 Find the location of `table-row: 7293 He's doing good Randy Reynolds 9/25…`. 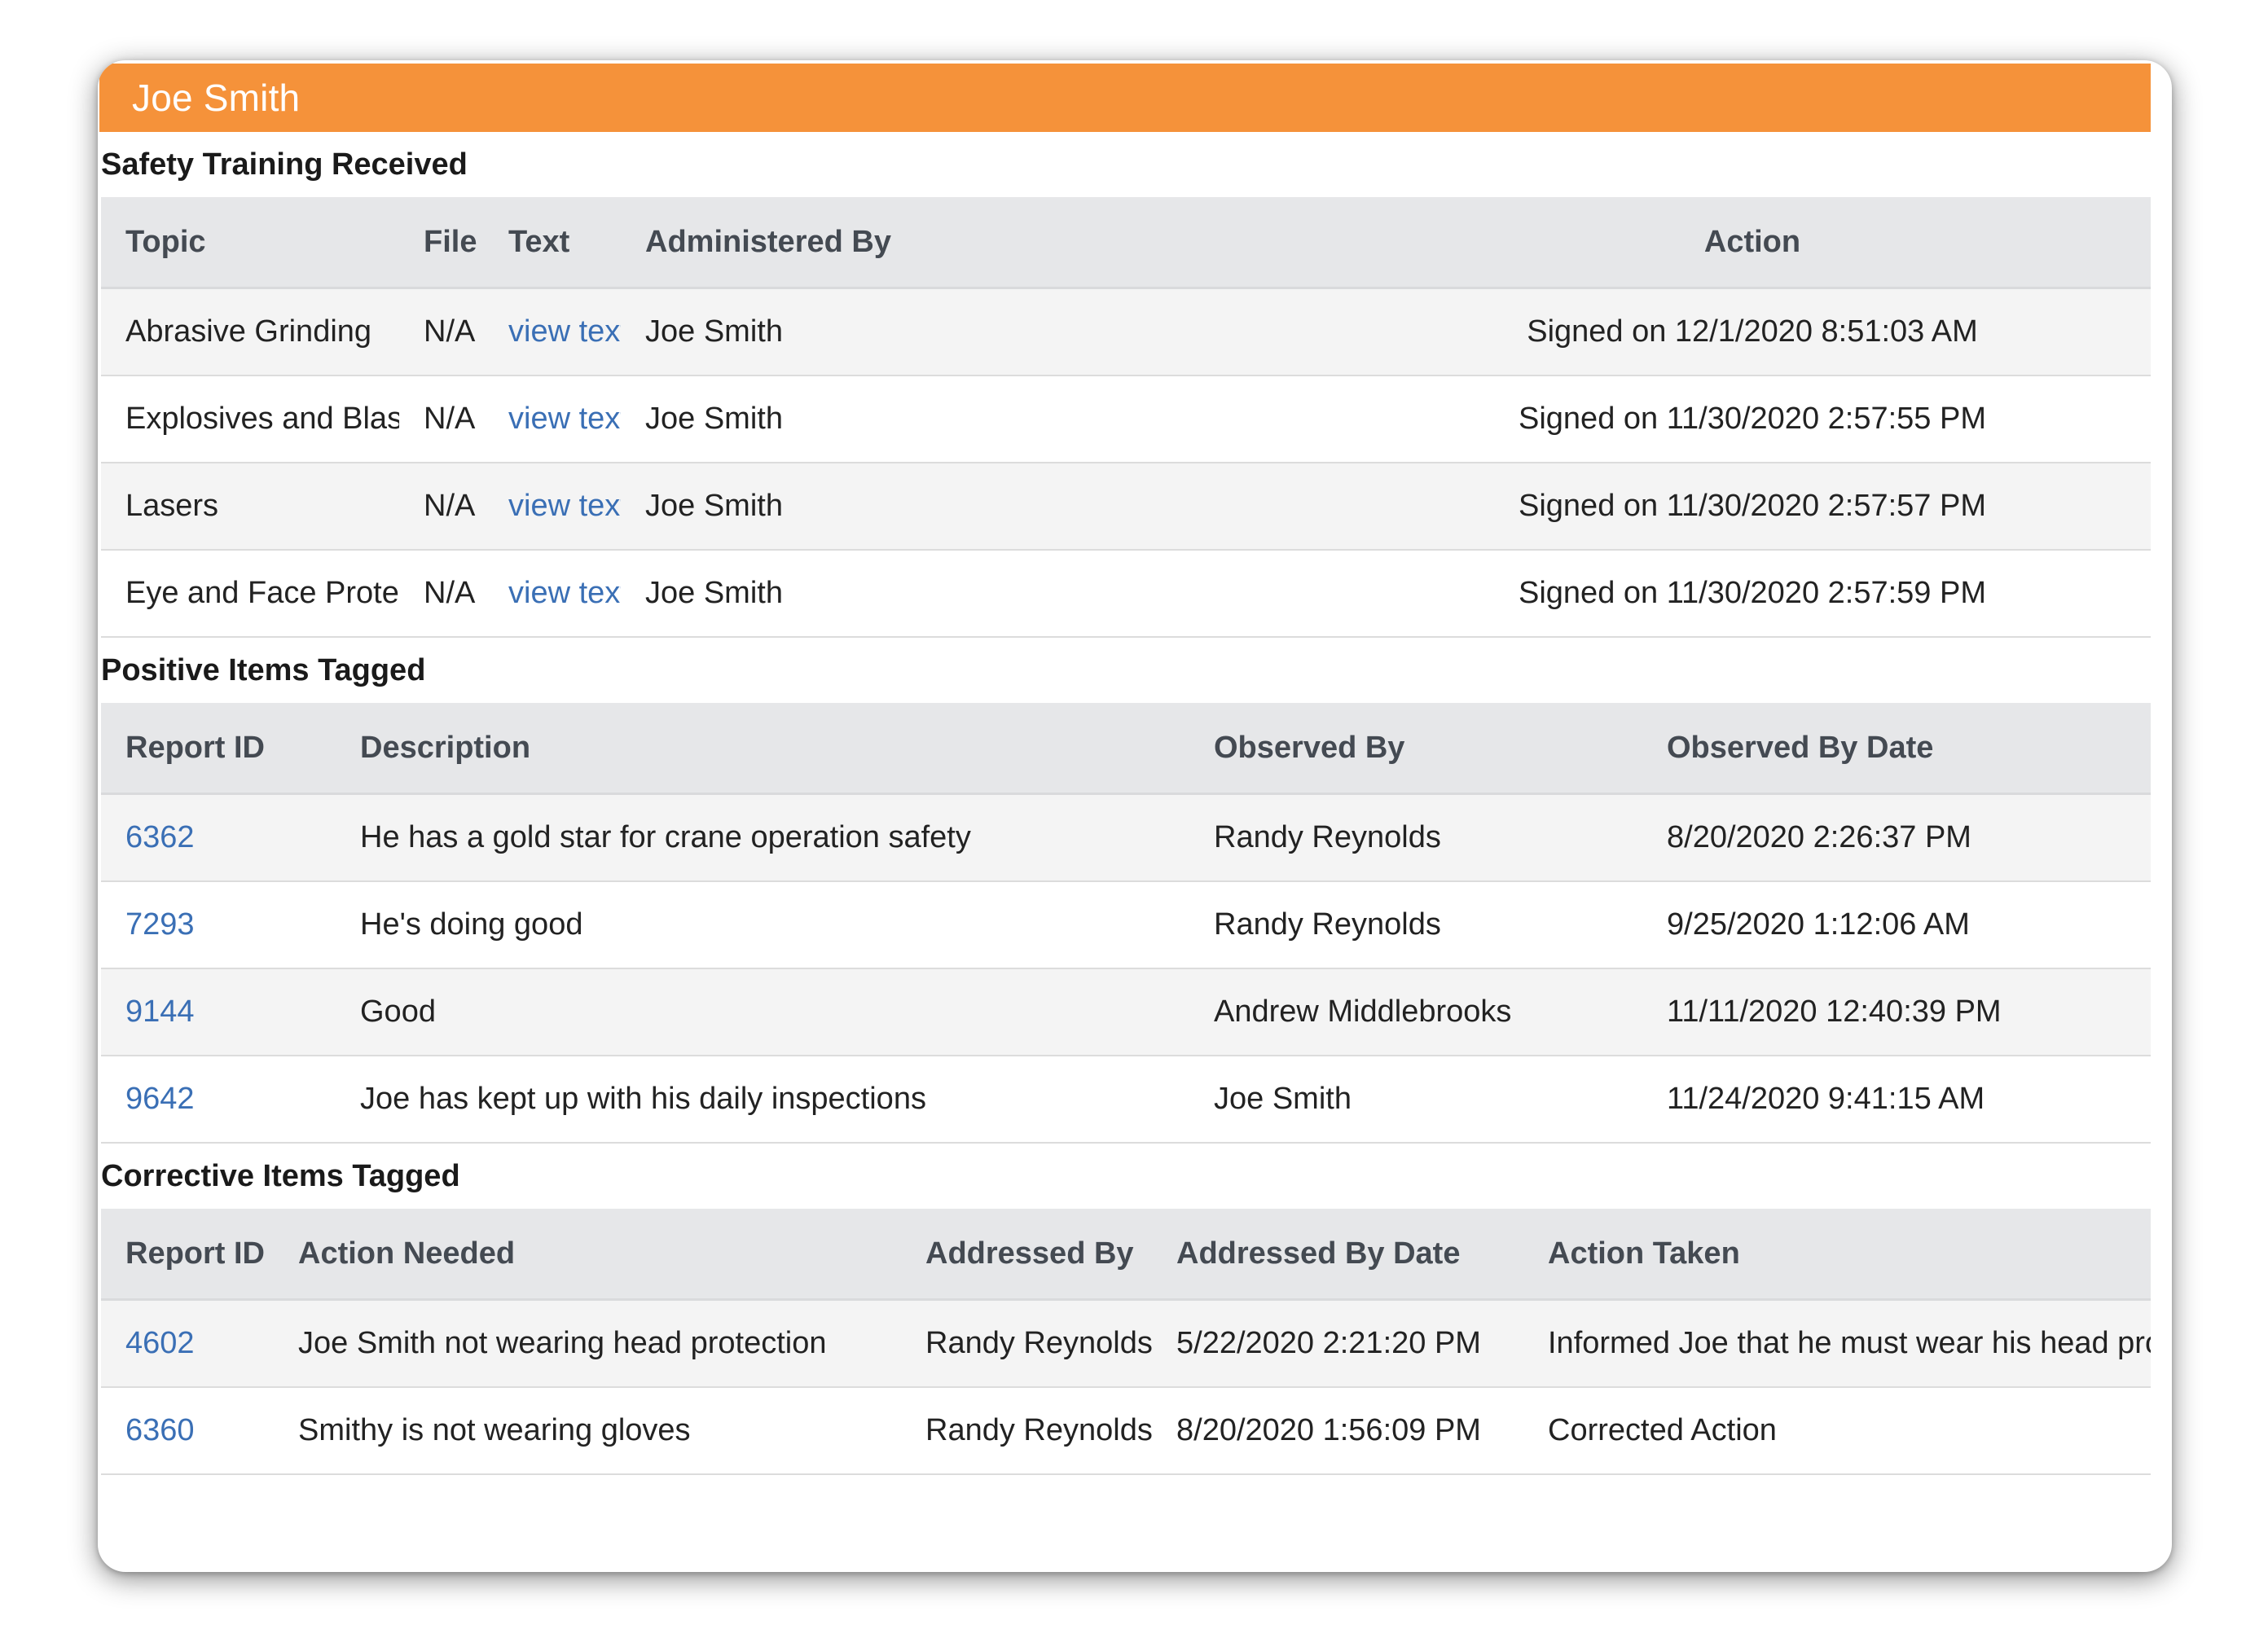

table-row: 7293 He's doing good Randy Reynolds 9/25… is located at coordinates (1126, 925).